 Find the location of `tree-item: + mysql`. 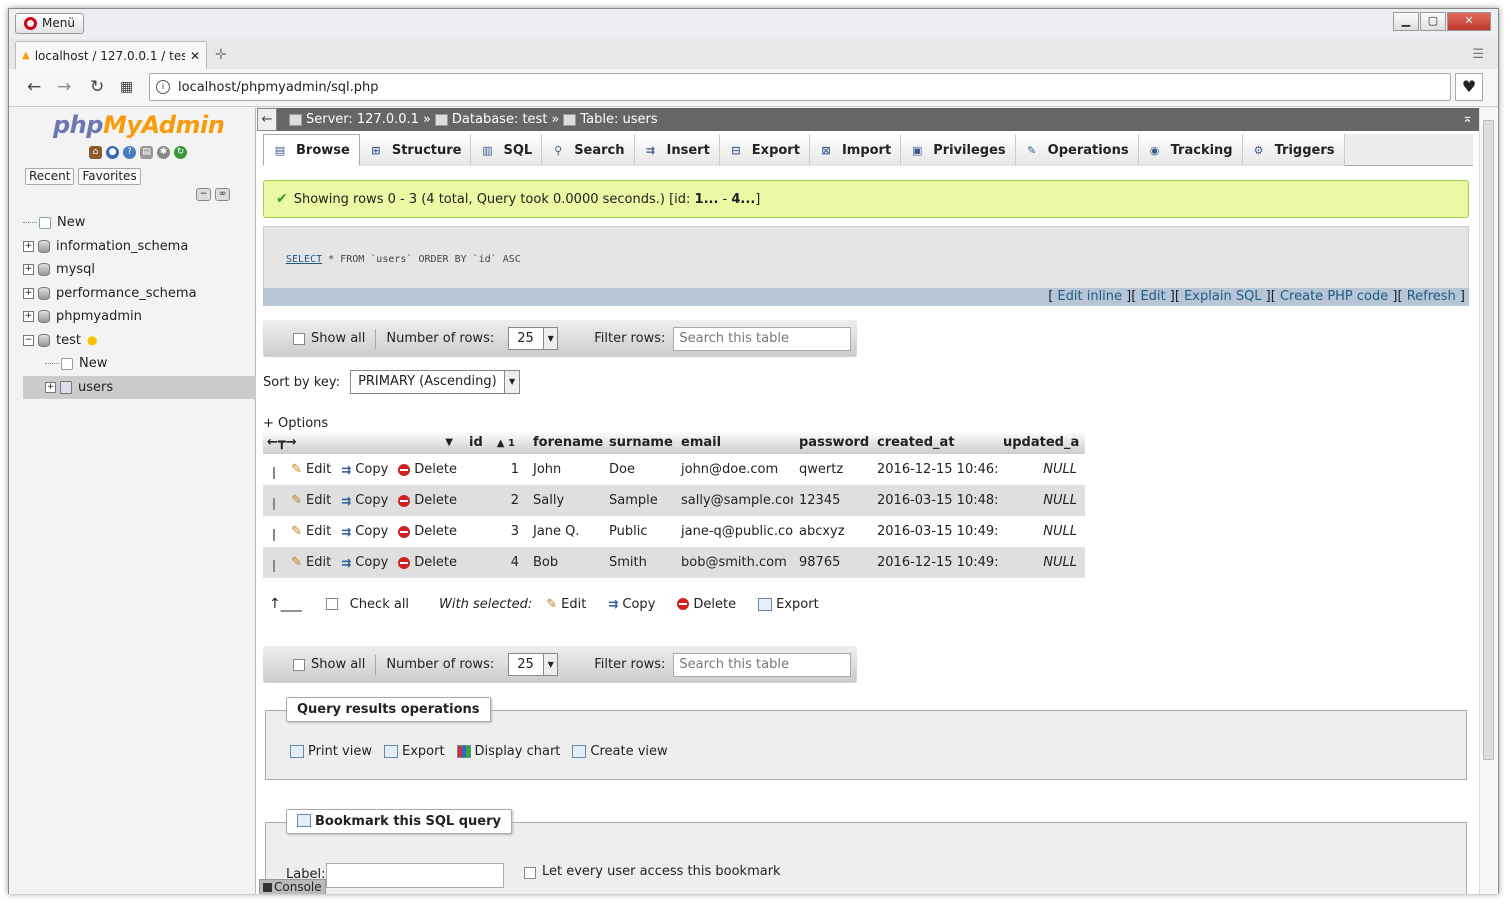

tree-item: + mysql is located at coordinates (139, 270).